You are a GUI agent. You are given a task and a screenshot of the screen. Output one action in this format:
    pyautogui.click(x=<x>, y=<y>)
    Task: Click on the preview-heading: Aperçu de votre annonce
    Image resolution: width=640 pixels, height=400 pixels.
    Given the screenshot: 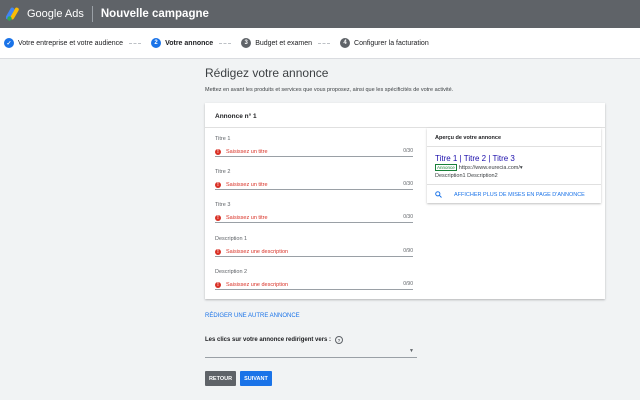 What is the action you would take?
    pyautogui.click(x=514, y=137)
    